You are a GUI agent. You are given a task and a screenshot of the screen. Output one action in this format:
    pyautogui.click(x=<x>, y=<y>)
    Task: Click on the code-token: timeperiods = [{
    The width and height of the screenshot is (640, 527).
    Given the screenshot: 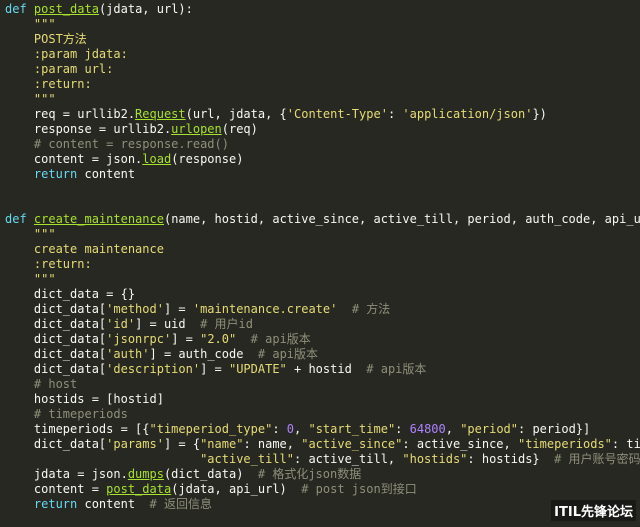 What is the action you would take?
    pyautogui.click(x=77, y=429)
    